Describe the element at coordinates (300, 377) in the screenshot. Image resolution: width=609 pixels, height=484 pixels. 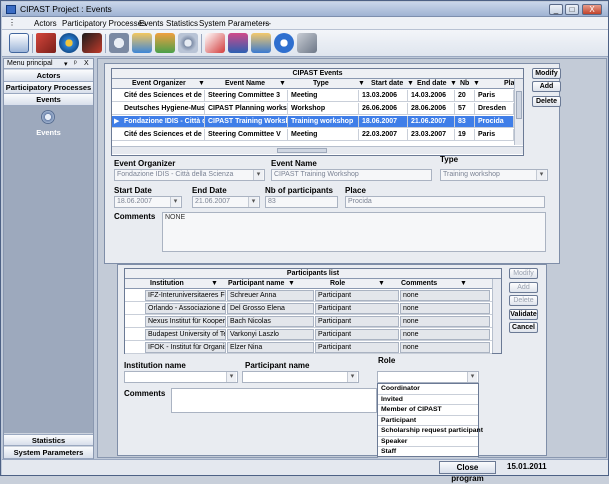
I see `participant-select` at that location.